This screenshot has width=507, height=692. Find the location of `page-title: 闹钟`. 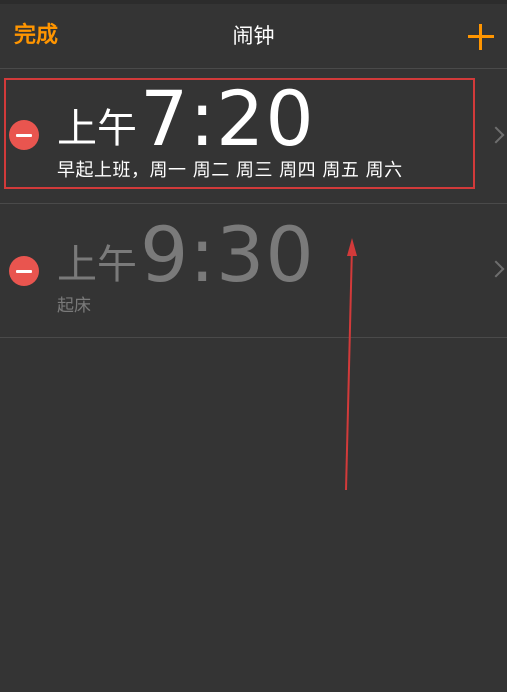

page-title: 闹钟 is located at coordinates (253, 36).